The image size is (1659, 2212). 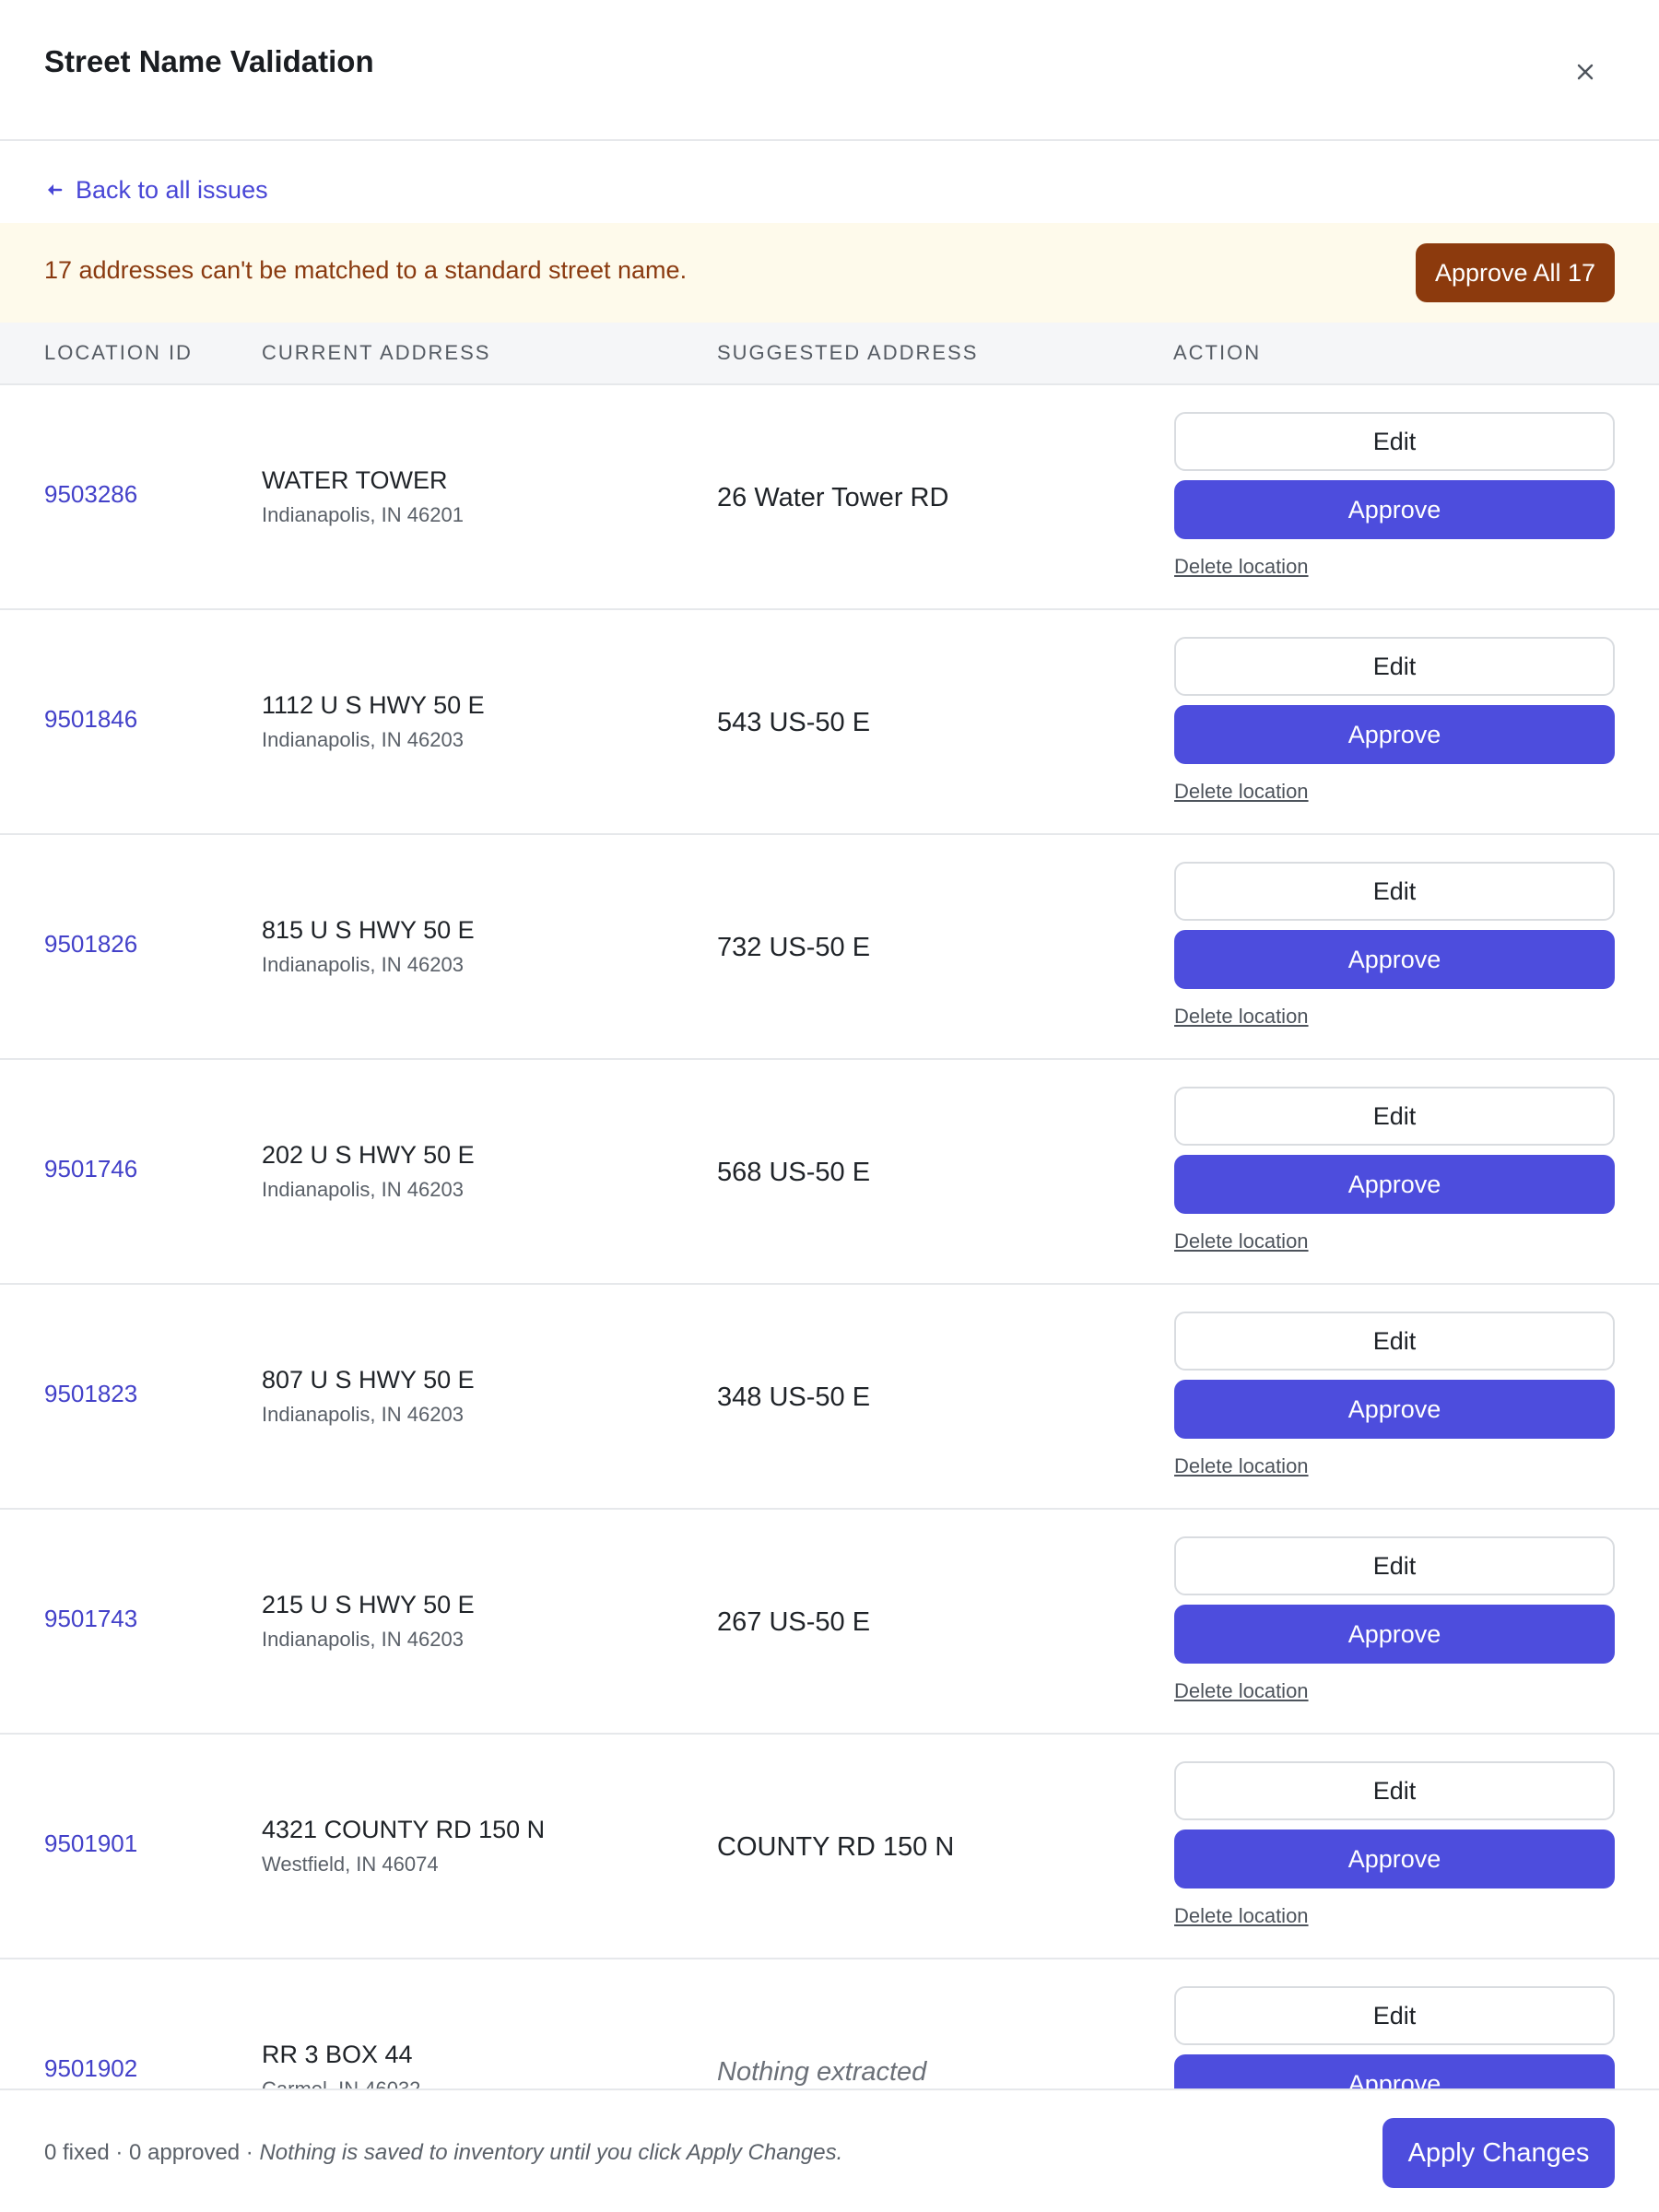 What do you see at coordinates (90, 719) in the screenshot?
I see `location-id-link: 9501846` at bounding box center [90, 719].